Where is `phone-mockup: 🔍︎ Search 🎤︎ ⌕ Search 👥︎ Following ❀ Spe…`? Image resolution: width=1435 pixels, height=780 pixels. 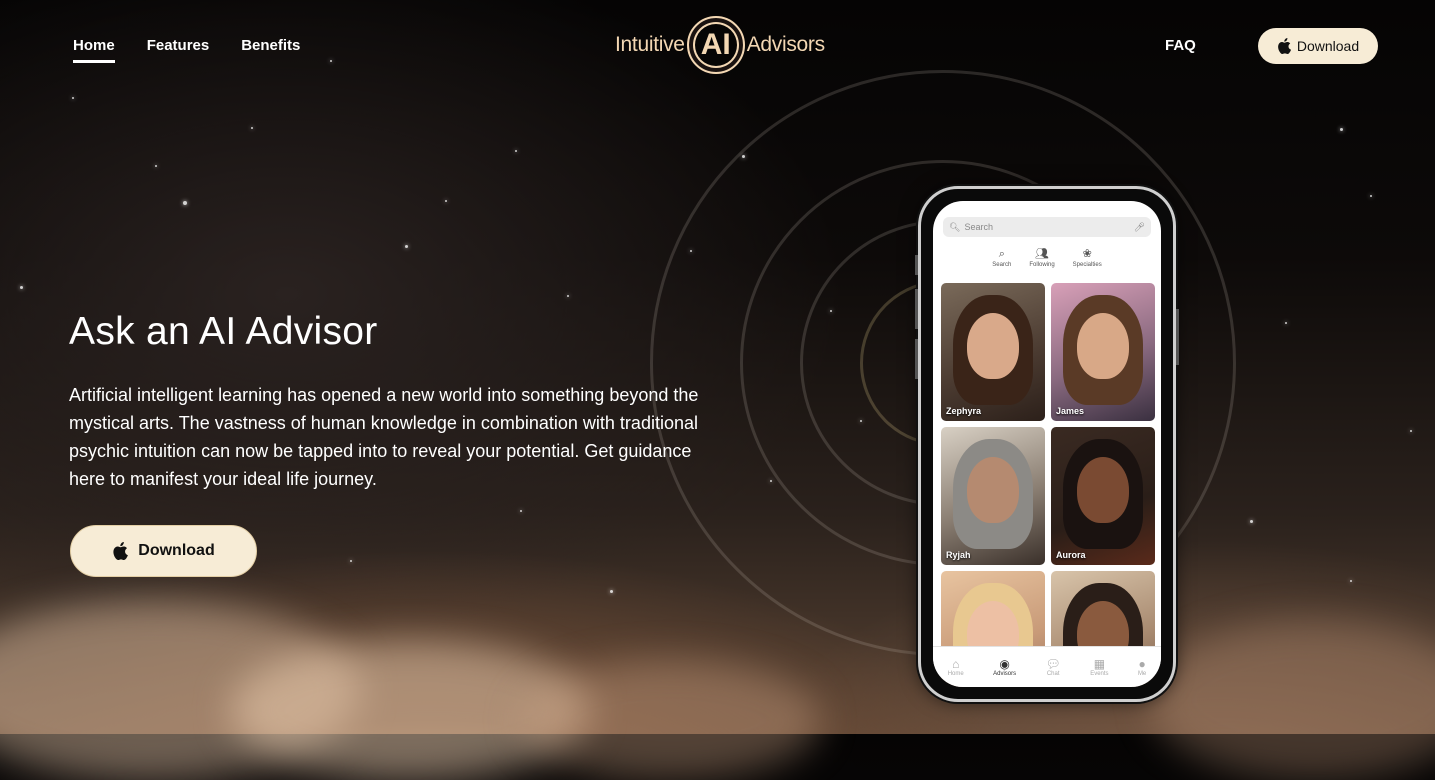 phone-mockup: 🔍︎ Search 🎤︎ ⌕ Search 👥︎ Following ❀ Spe… is located at coordinates (1047, 444).